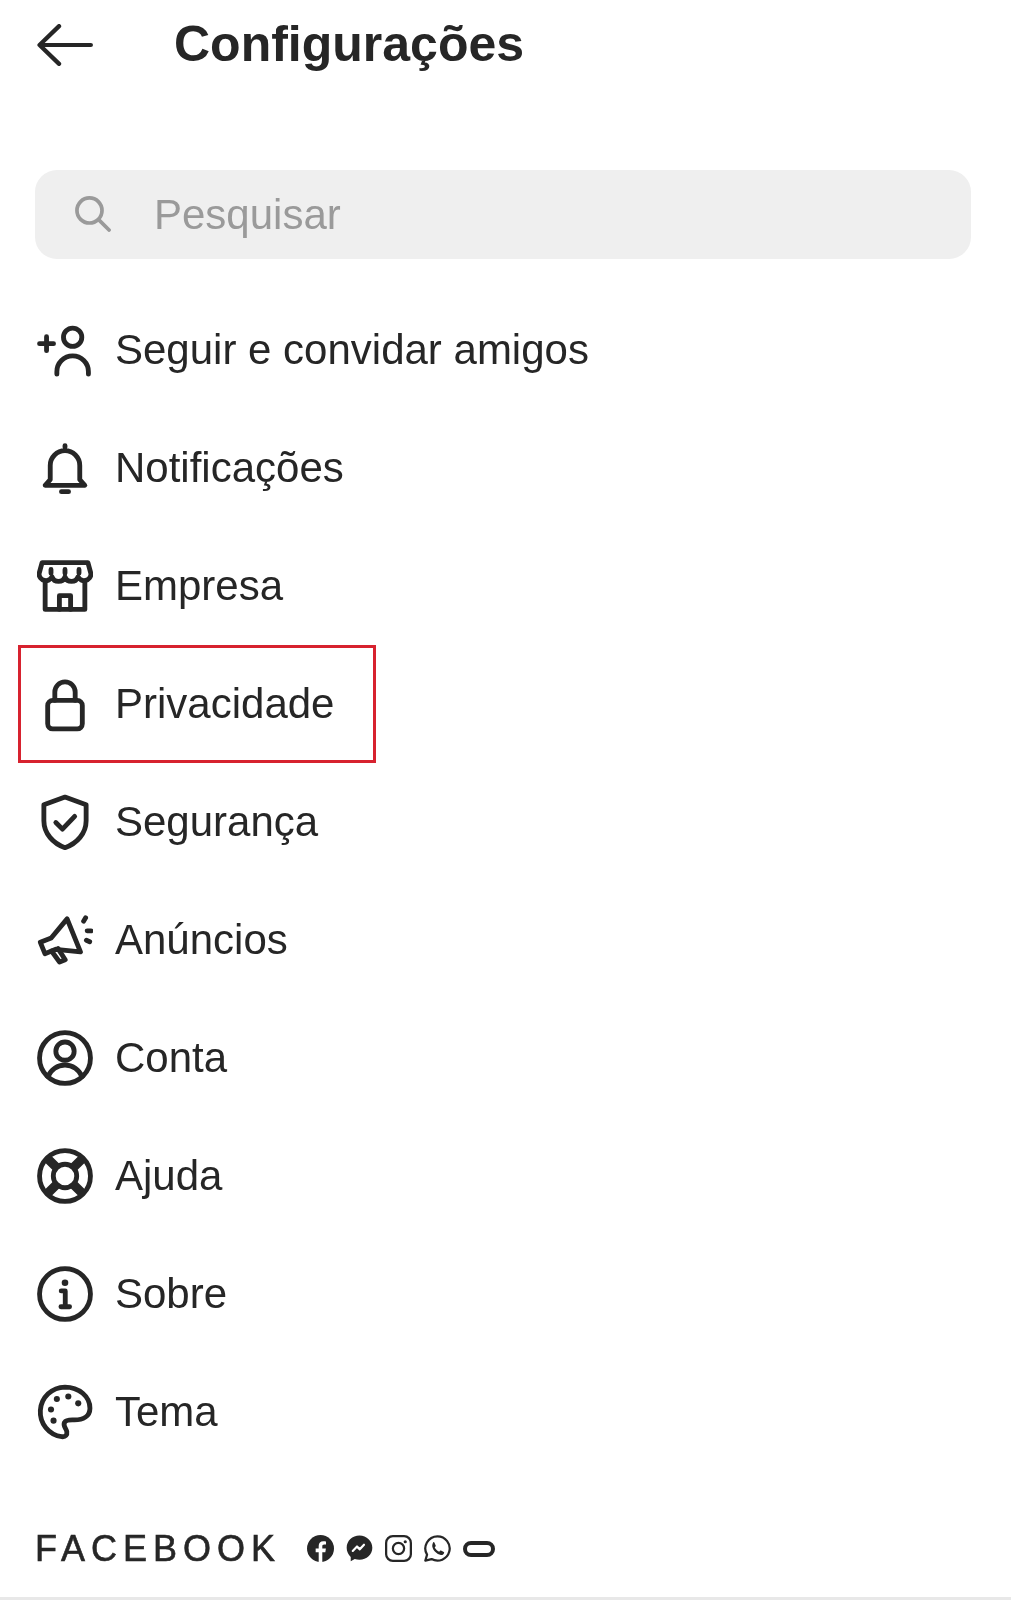 The width and height of the screenshot is (1011, 1600). Describe the element at coordinates (360, 1549) in the screenshot. I see `chat-bolt-icon` at that location.